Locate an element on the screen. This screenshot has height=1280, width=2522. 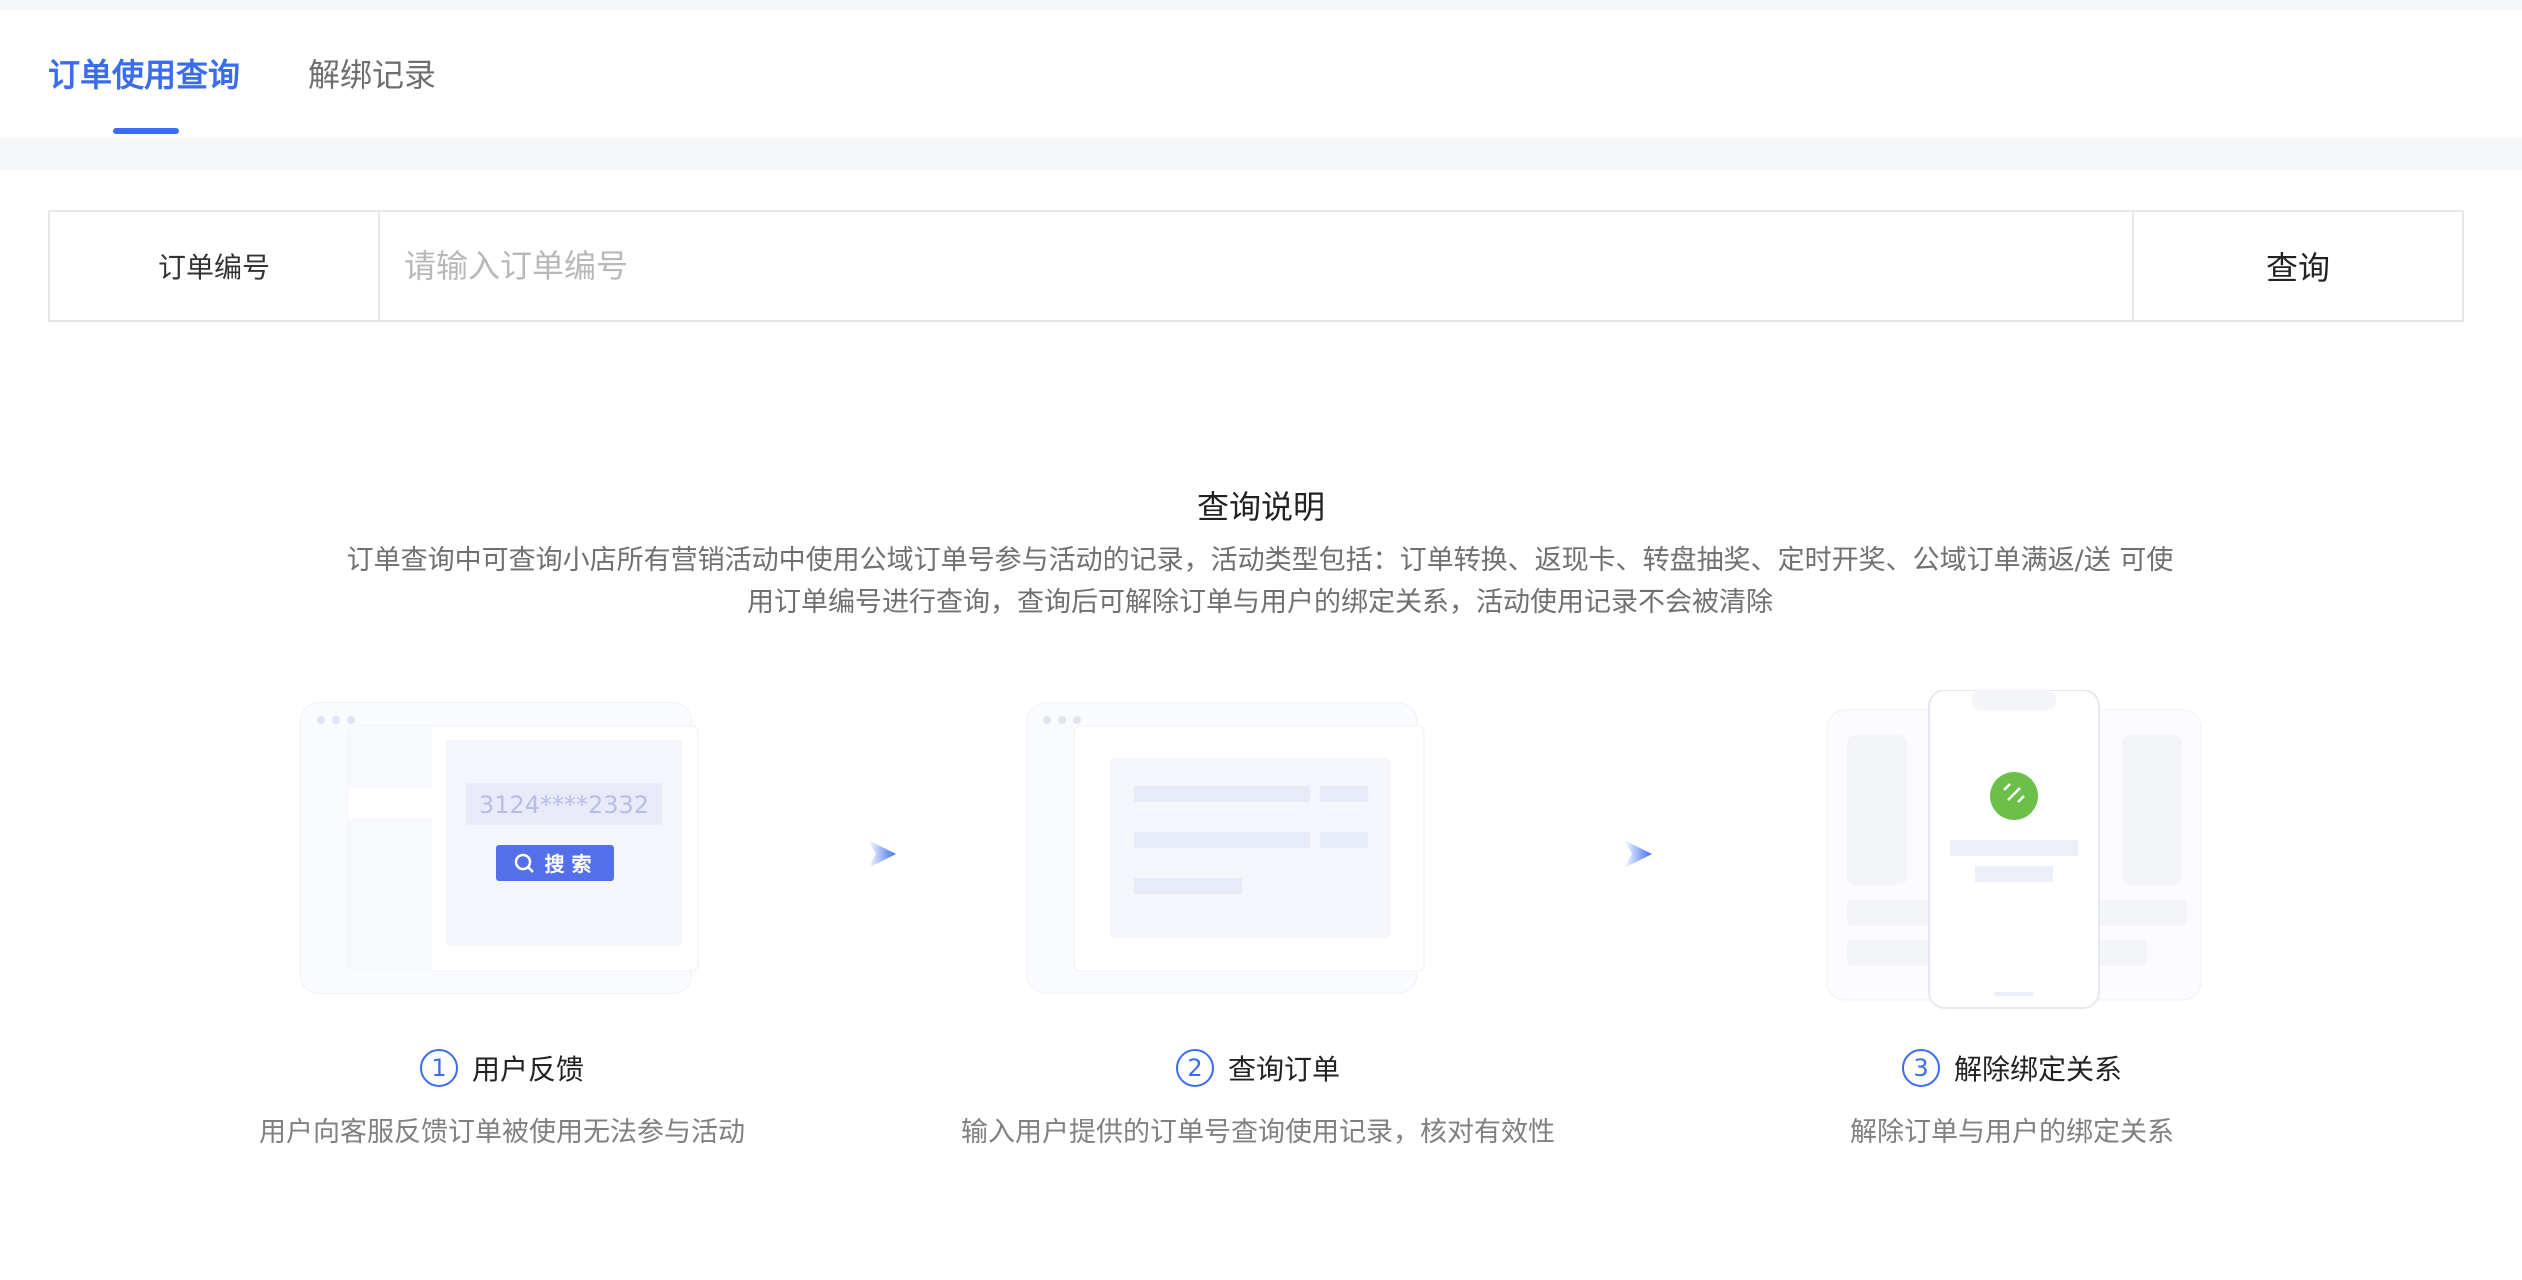
step-1-title: 用户反馈 is located at coordinates (527, 1069).